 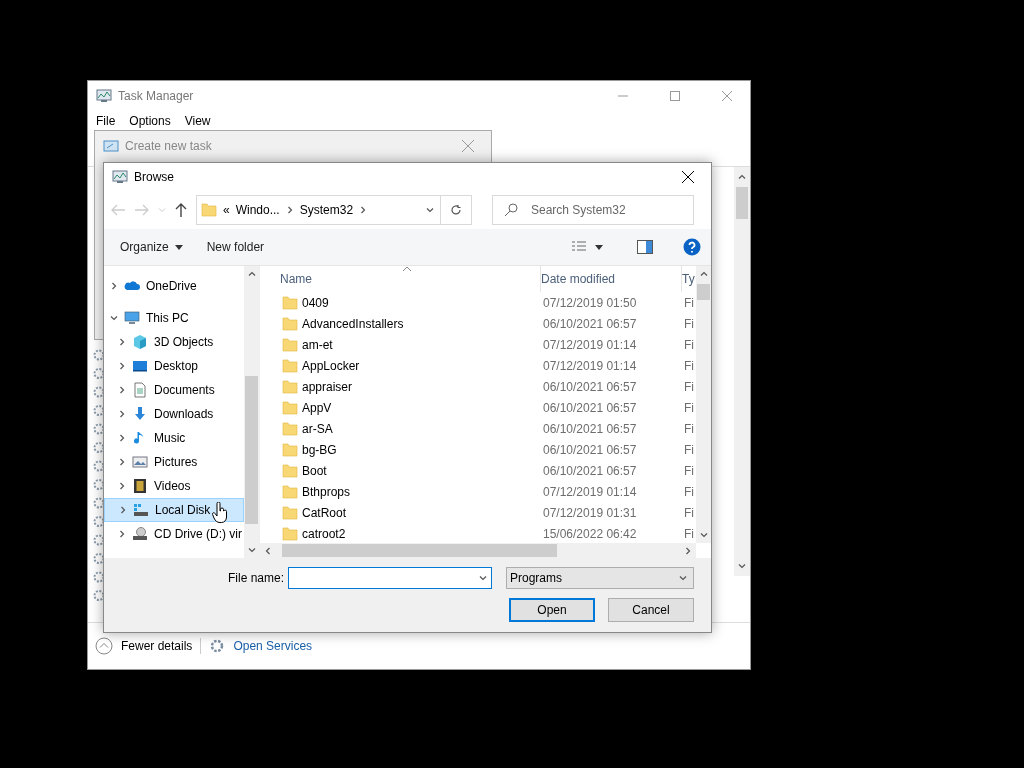 I want to click on nav-tree-item: Documents, so click(x=174, y=390).